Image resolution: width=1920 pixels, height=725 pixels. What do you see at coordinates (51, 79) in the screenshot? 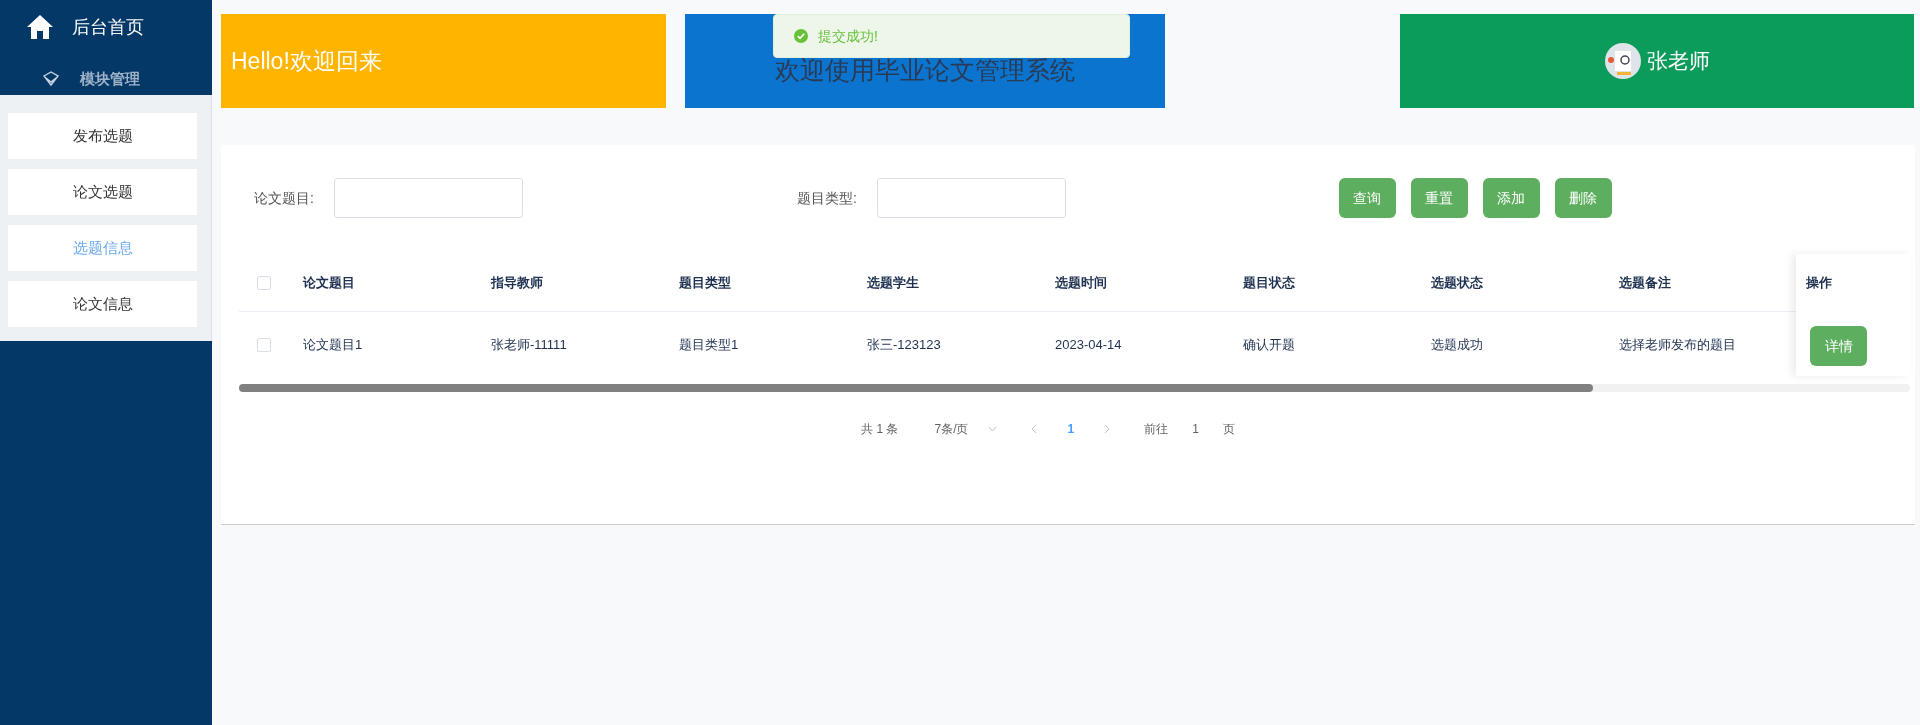
I see `diamond-icon` at bounding box center [51, 79].